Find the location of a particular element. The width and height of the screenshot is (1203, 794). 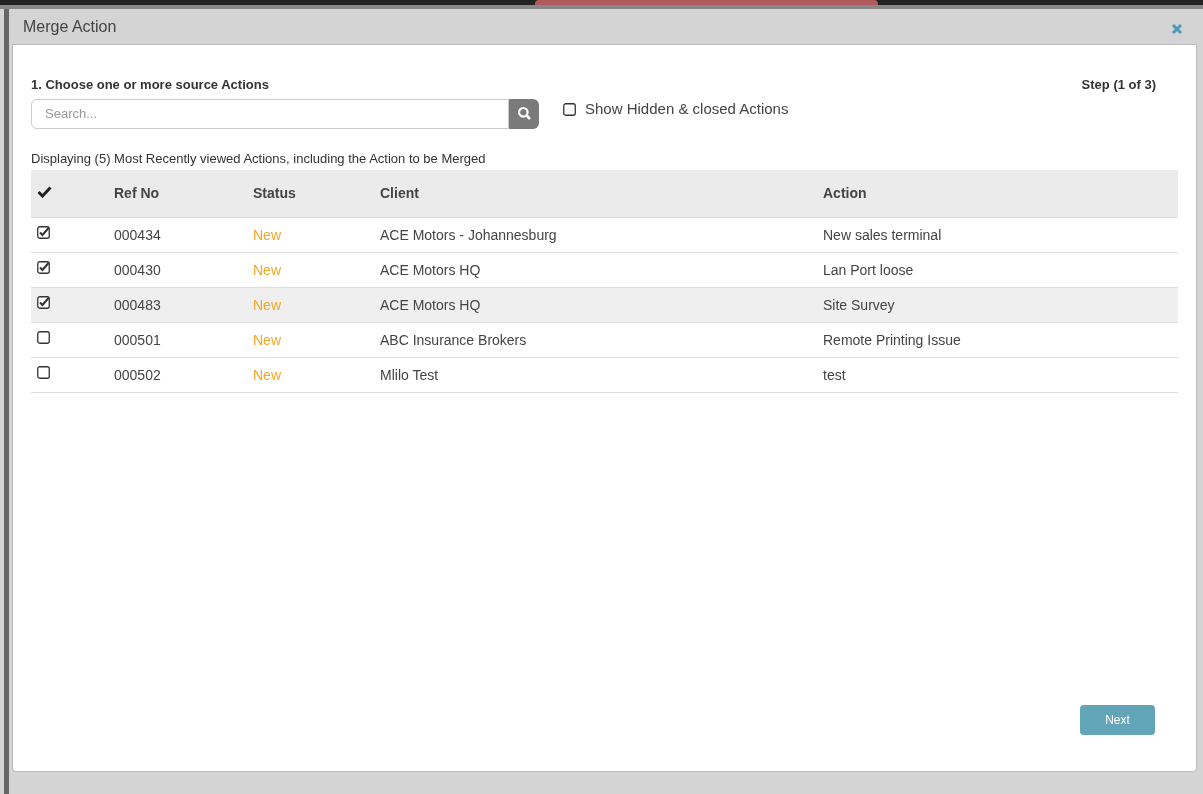

column-header: Ref No is located at coordinates (137, 193).